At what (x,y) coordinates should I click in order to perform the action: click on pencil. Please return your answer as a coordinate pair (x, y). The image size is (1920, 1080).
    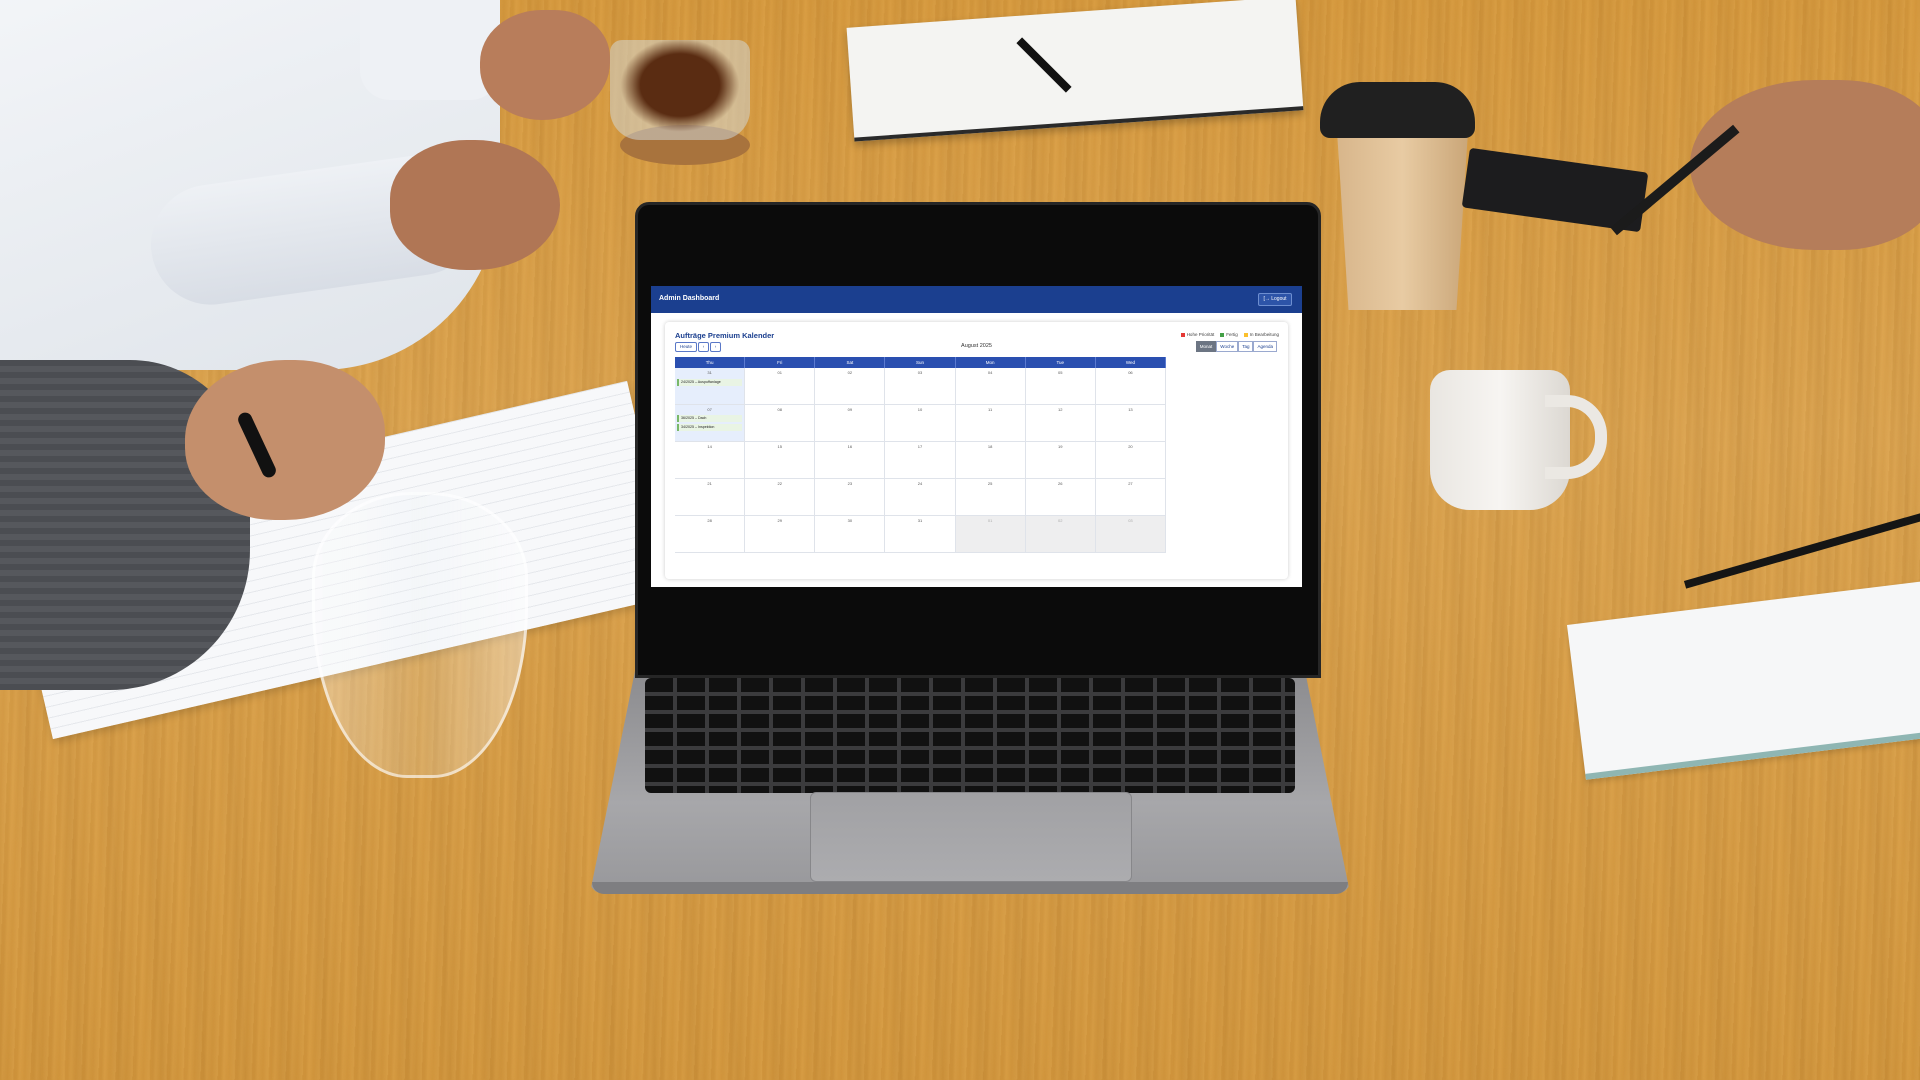
    Looking at the image, I should click on (1801, 549).